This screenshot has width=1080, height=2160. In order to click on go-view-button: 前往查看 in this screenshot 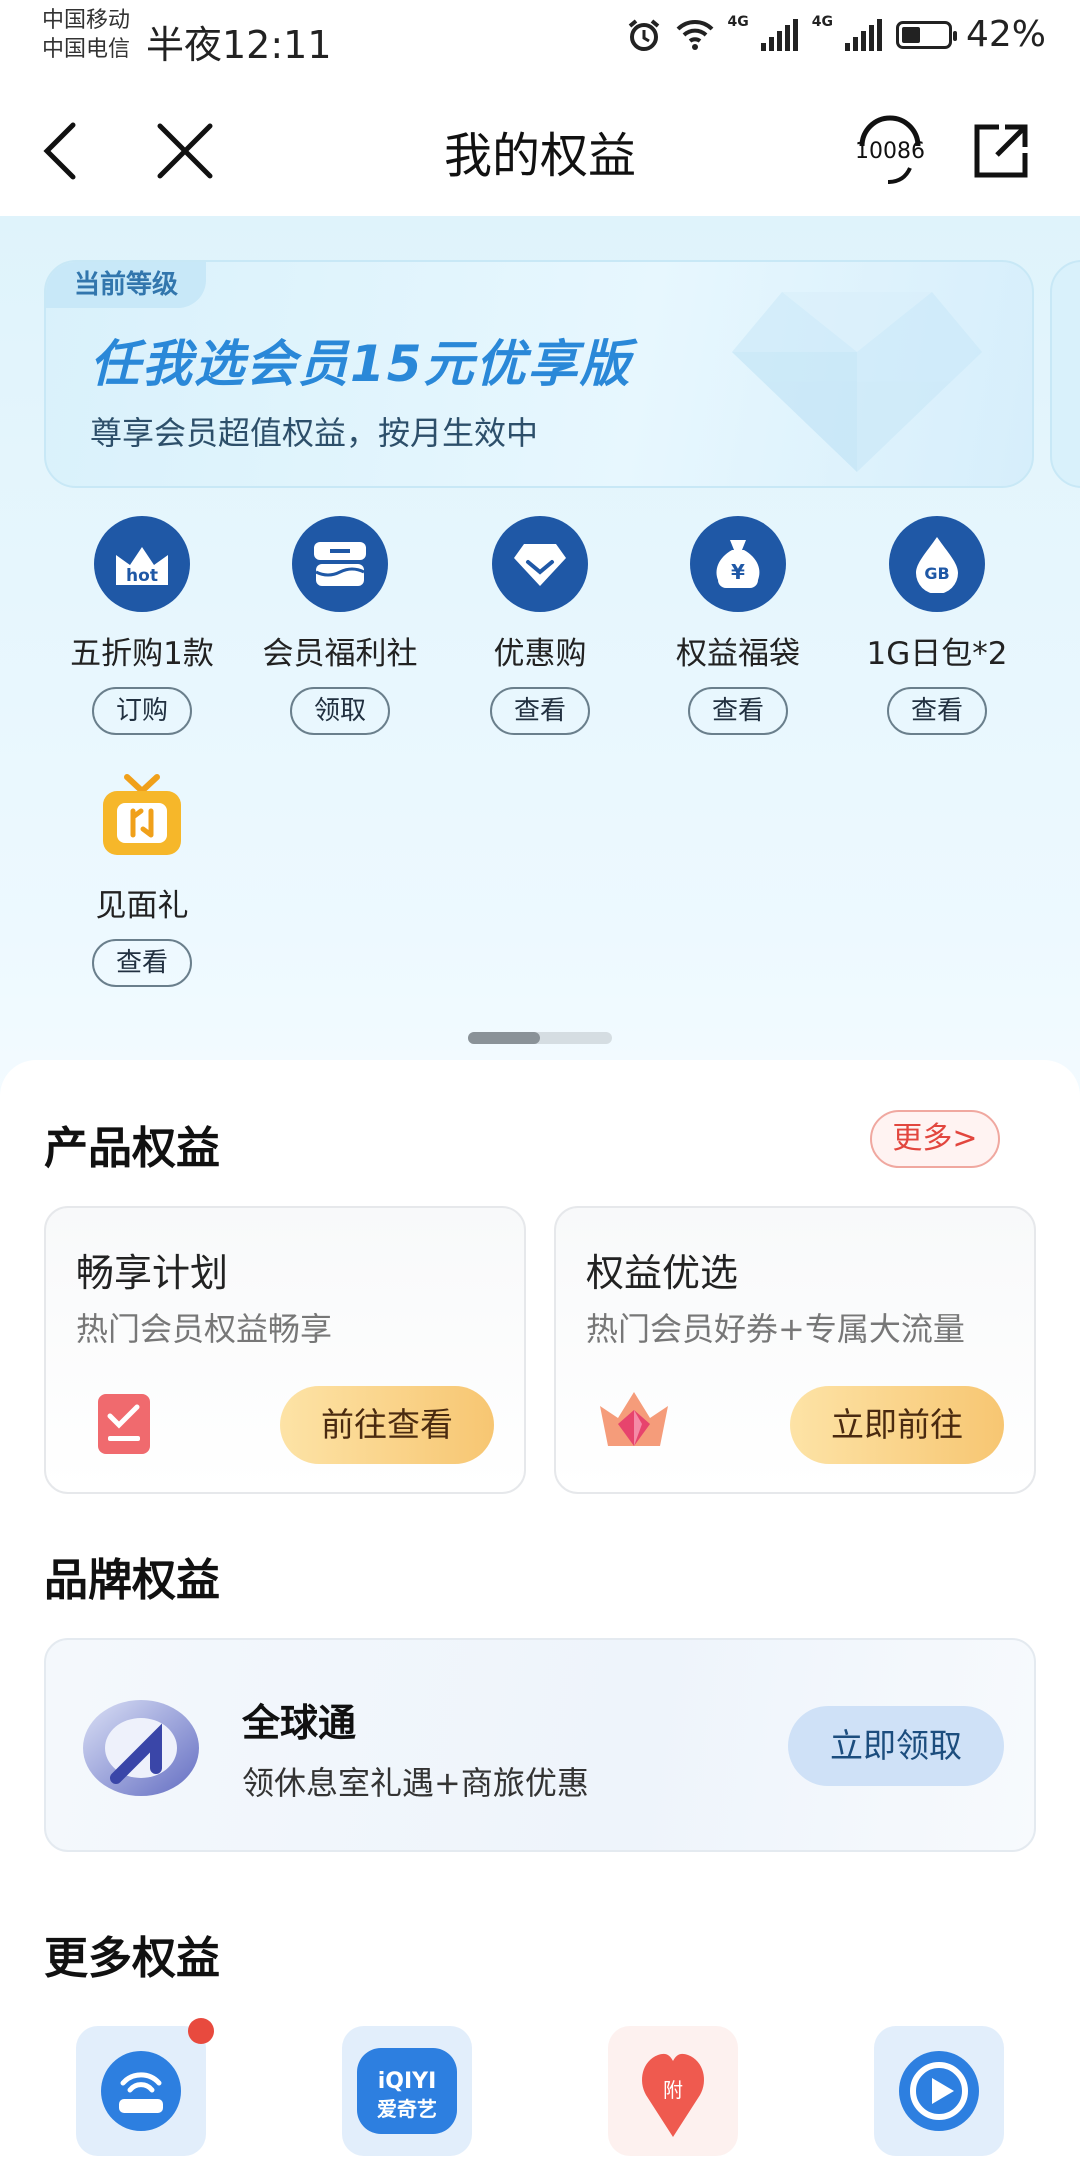, I will do `click(387, 1425)`.